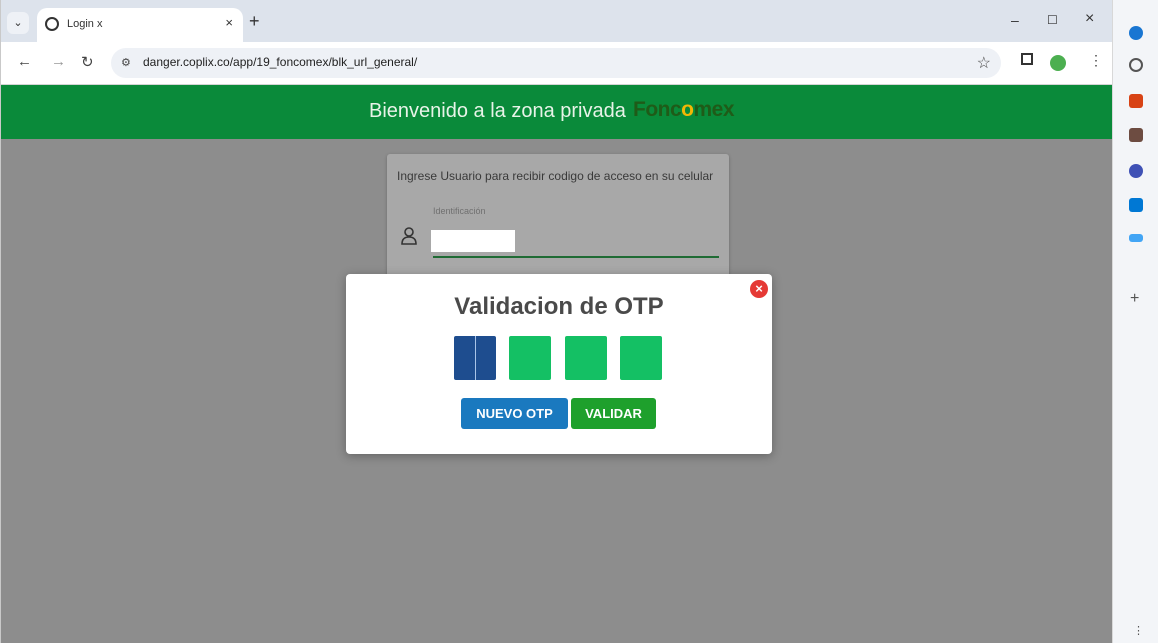  What do you see at coordinates (85, 24) in the screenshot?
I see `tab-title: Login x` at bounding box center [85, 24].